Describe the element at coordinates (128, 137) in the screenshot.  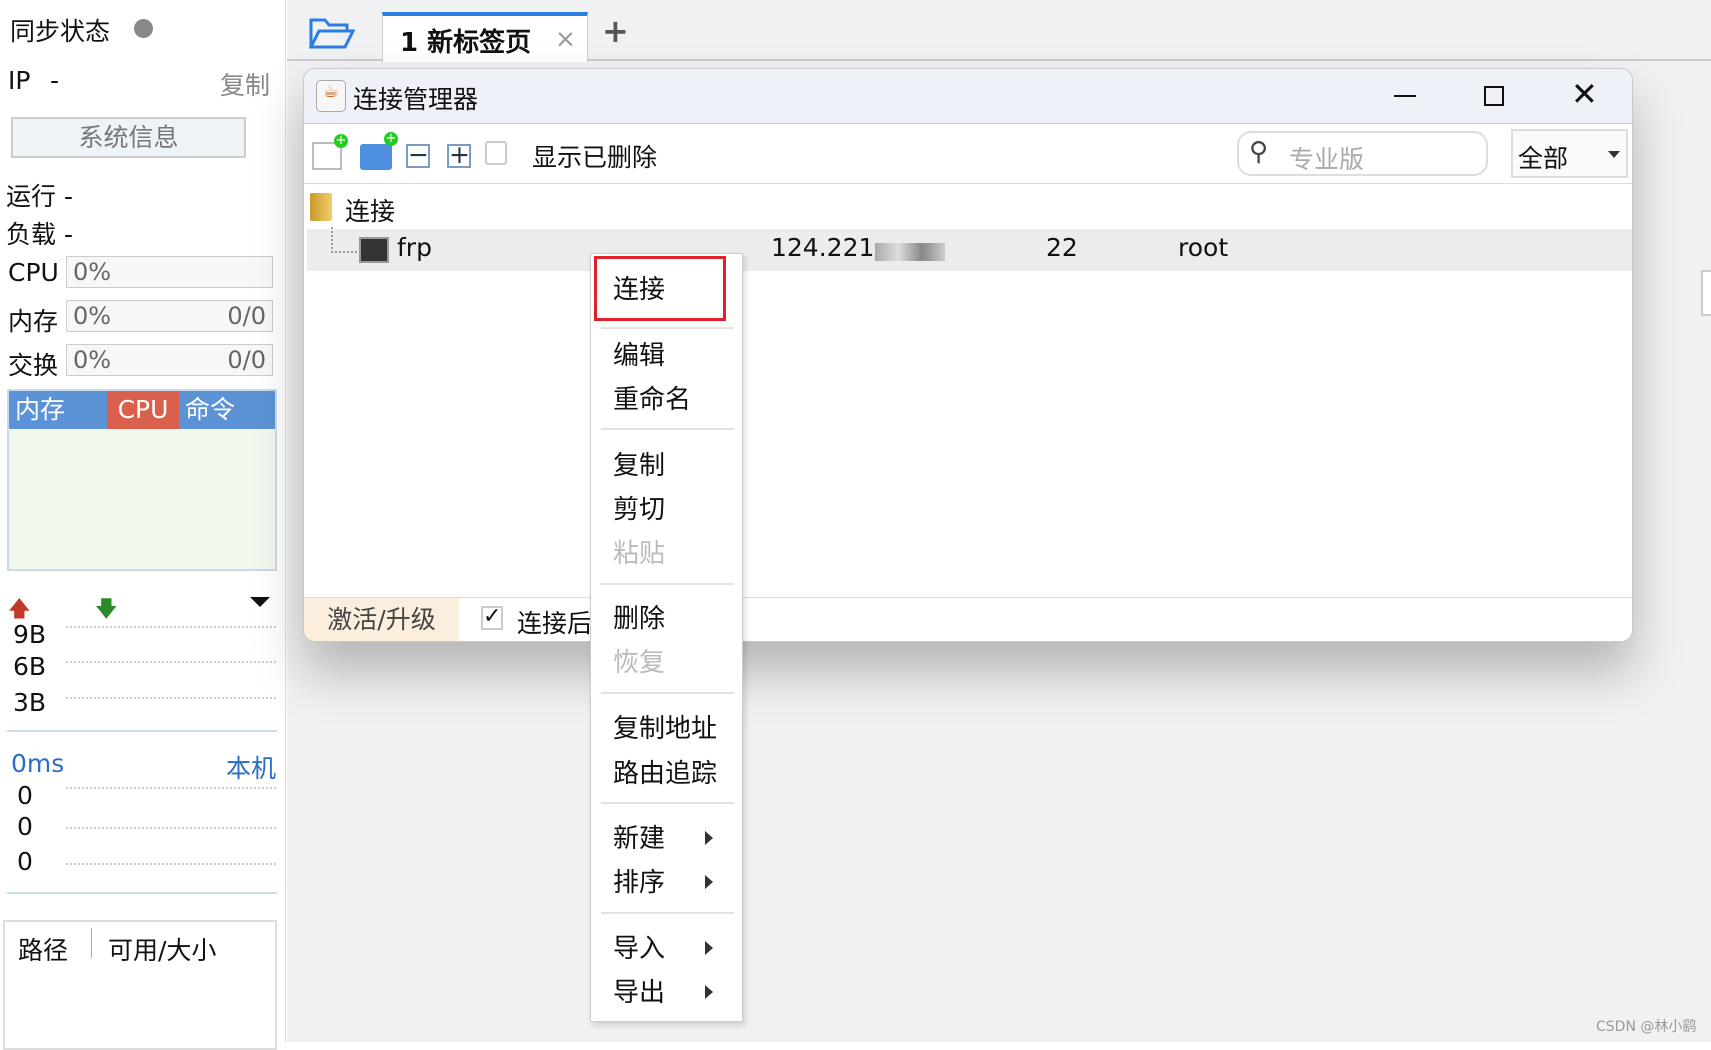
I see `system-info-button: 系统信息` at that location.